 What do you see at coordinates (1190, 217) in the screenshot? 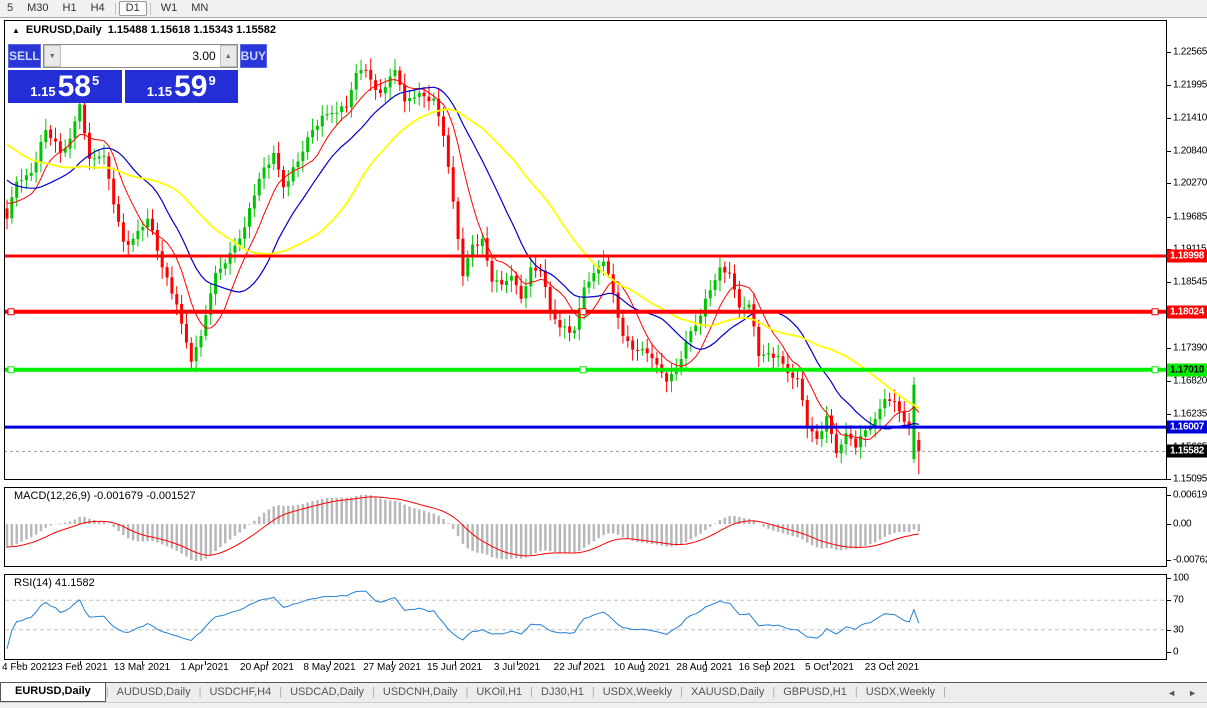
I see `price-axis-tick-label: 1.19685` at bounding box center [1190, 217].